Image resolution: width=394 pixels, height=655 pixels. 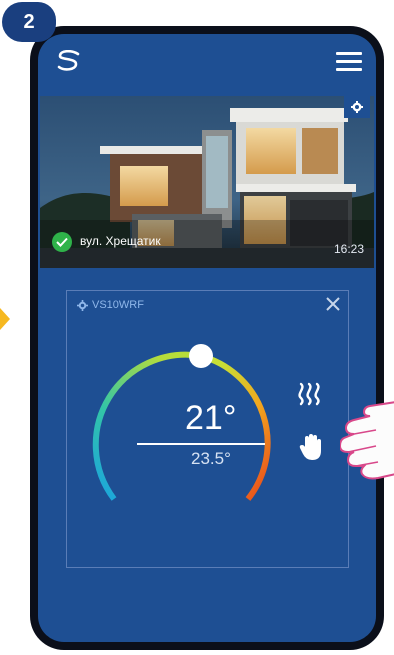 I want to click on manual-mode-icon, so click(x=311, y=447).